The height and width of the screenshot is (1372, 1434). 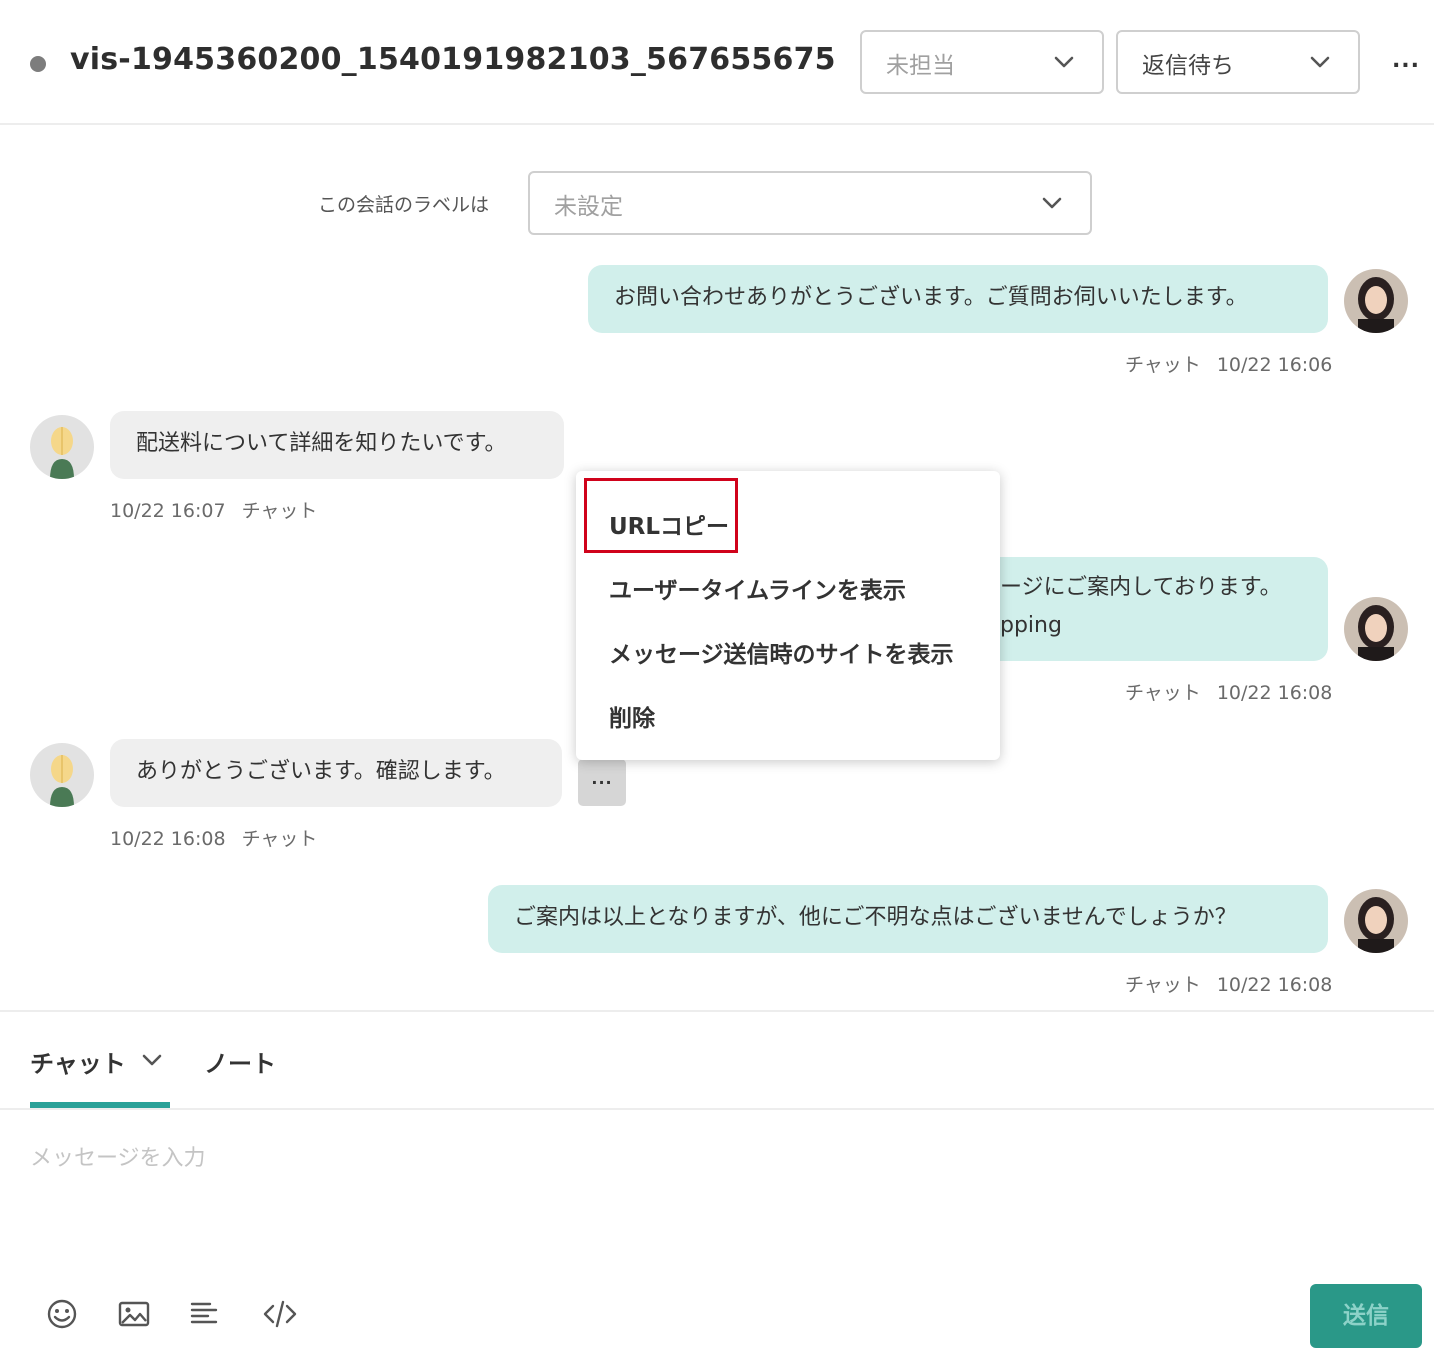 What do you see at coordinates (204, 1314) in the screenshot?
I see `template-icon` at bounding box center [204, 1314].